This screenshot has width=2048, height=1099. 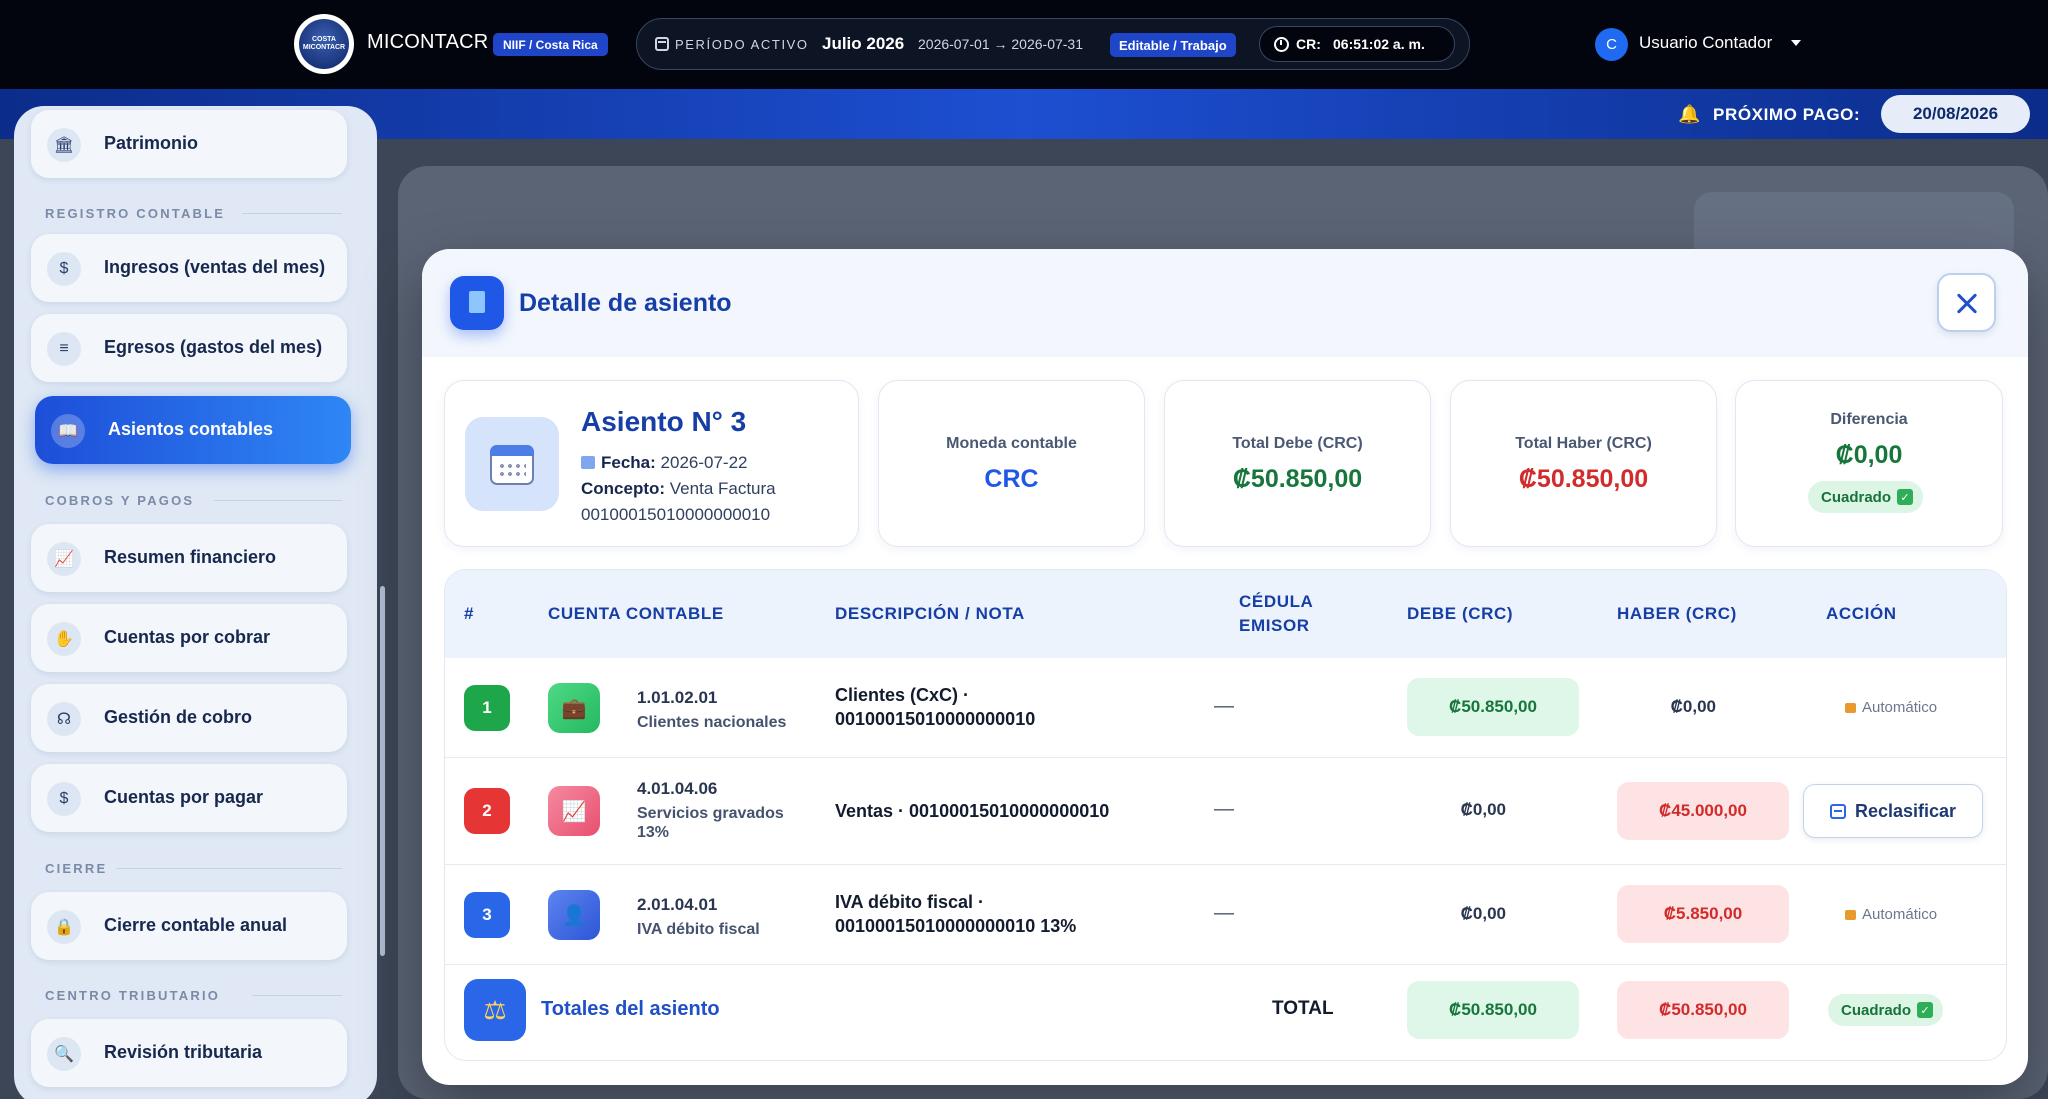 What do you see at coordinates (863, 43) in the screenshot?
I see `period-month: Julio 2026` at bounding box center [863, 43].